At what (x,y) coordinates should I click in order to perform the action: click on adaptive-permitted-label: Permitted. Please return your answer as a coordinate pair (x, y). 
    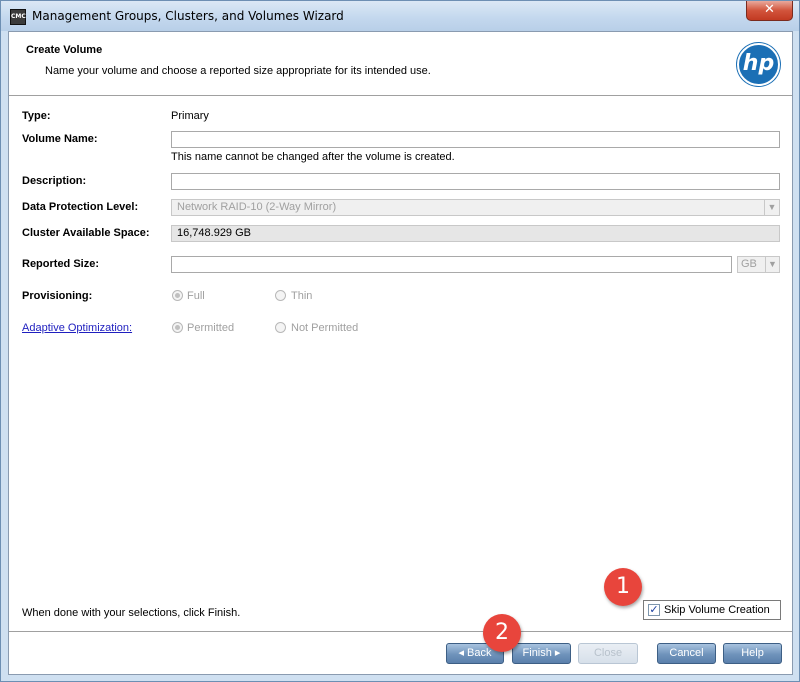
    Looking at the image, I should click on (211, 328).